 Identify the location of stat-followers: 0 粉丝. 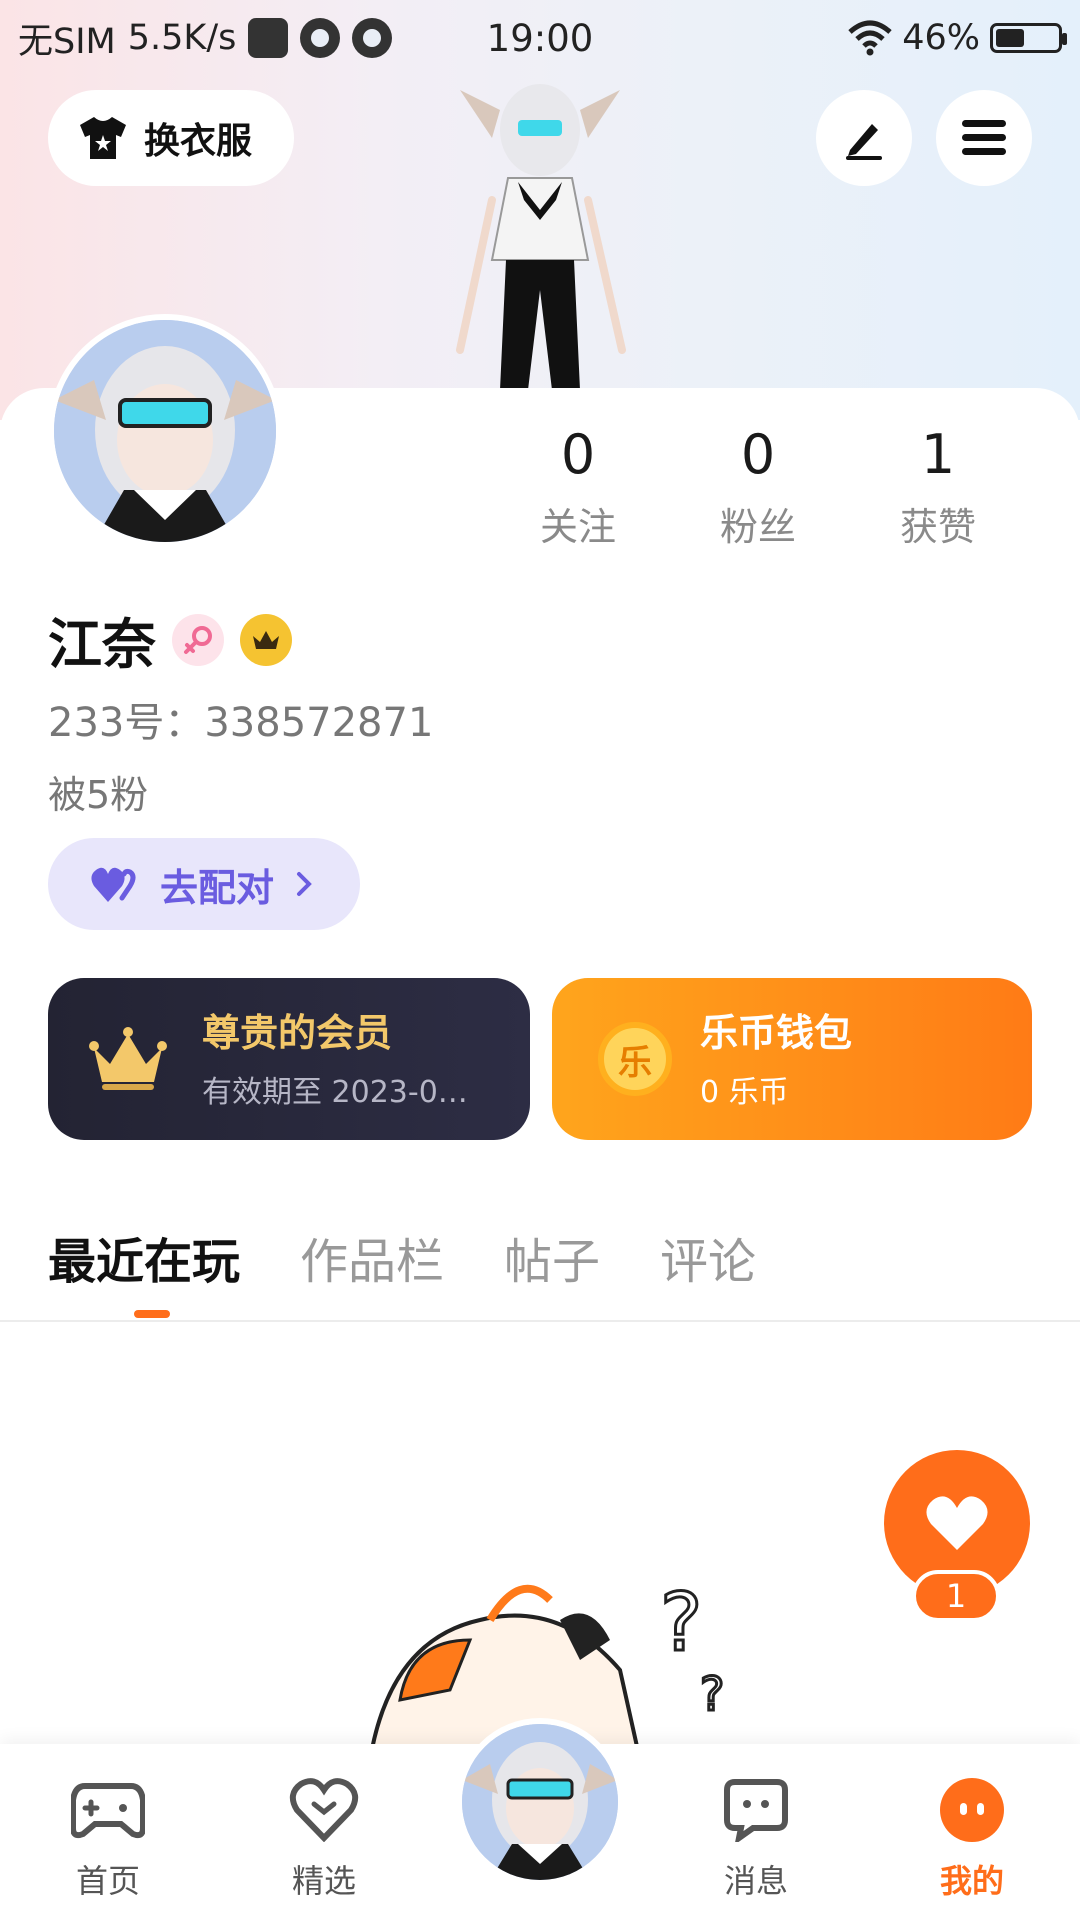
(758, 485).